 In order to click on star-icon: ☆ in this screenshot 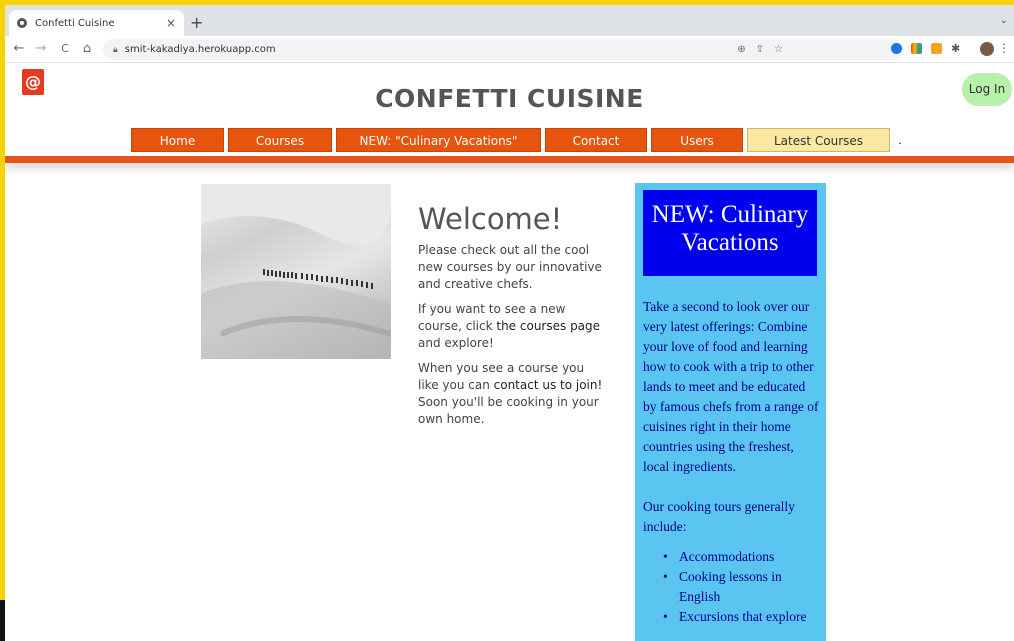, I will do `click(778, 49)`.